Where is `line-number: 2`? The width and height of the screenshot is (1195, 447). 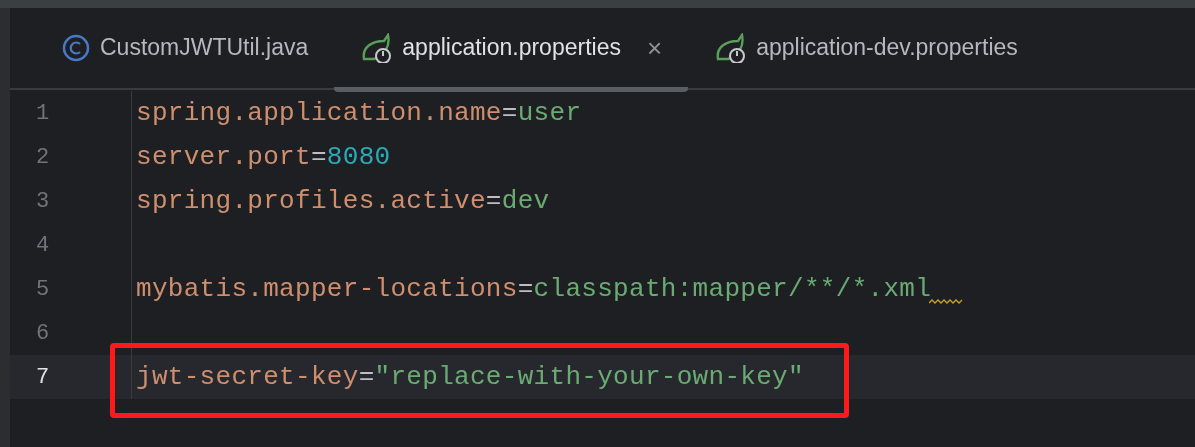
line-number: 2 is located at coordinates (43, 157).